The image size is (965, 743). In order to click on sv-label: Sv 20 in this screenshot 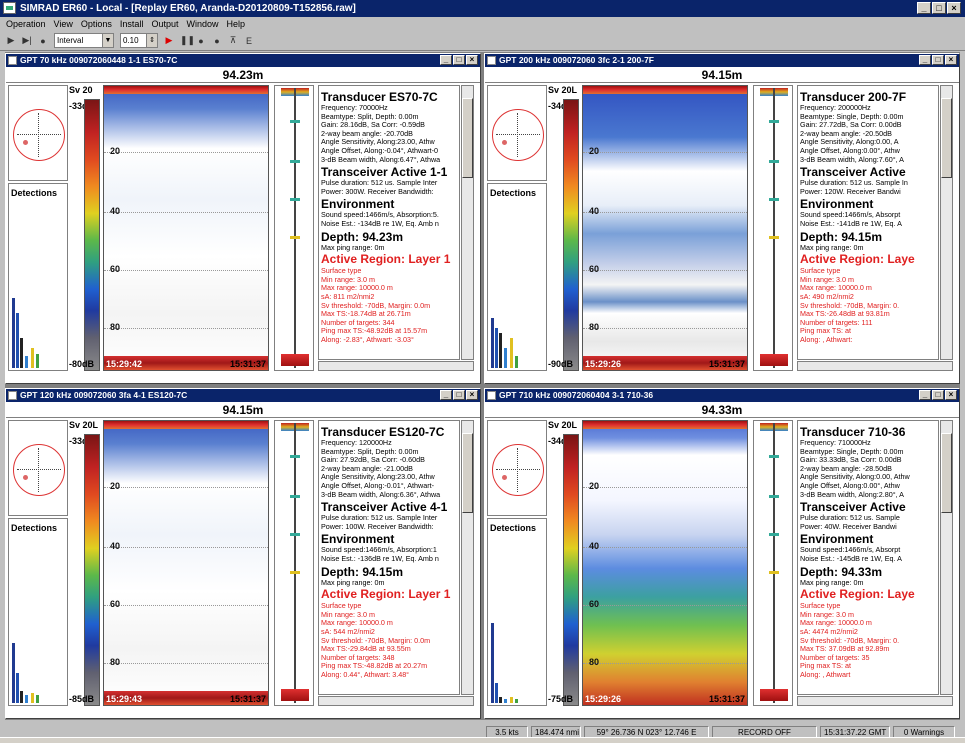, I will do `click(81, 90)`.